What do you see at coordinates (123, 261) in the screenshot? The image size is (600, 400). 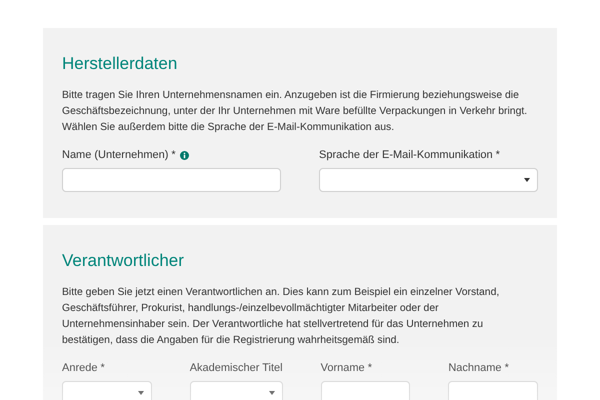 I see `section-title: Verantwortlicher` at bounding box center [123, 261].